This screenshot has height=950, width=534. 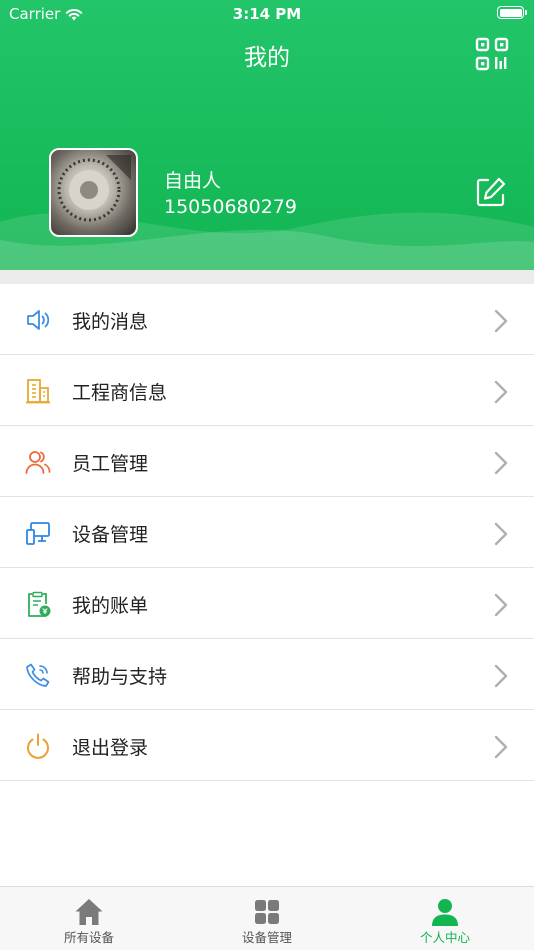 What do you see at coordinates (38, 675) in the screenshot?
I see `phone-icon` at bounding box center [38, 675].